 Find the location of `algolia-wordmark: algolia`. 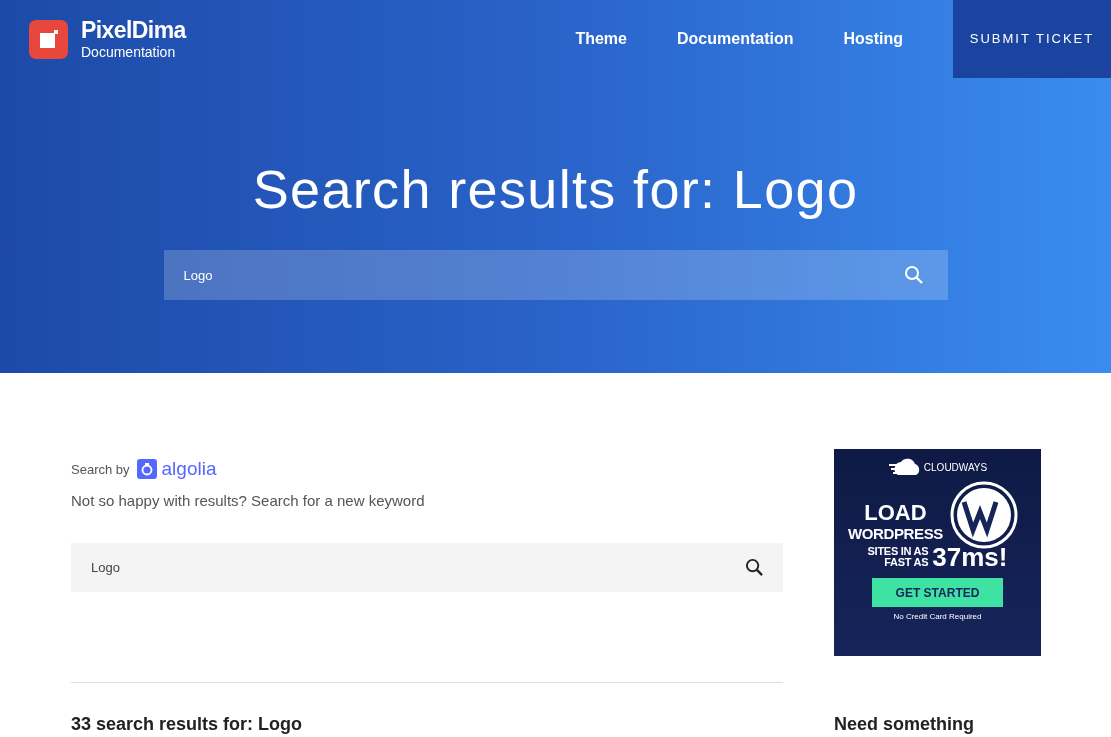

algolia-wordmark: algolia is located at coordinates (189, 469).